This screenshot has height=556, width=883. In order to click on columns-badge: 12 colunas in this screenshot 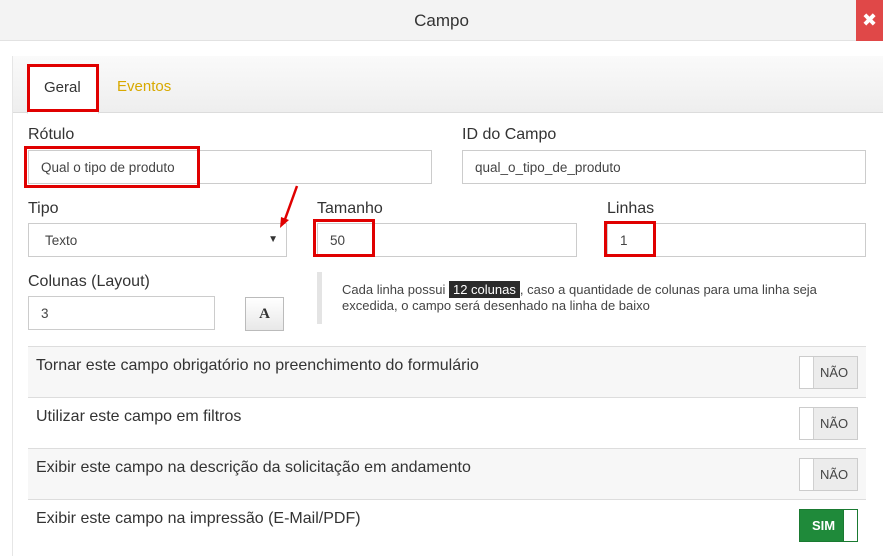, I will do `click(484, 289)`.